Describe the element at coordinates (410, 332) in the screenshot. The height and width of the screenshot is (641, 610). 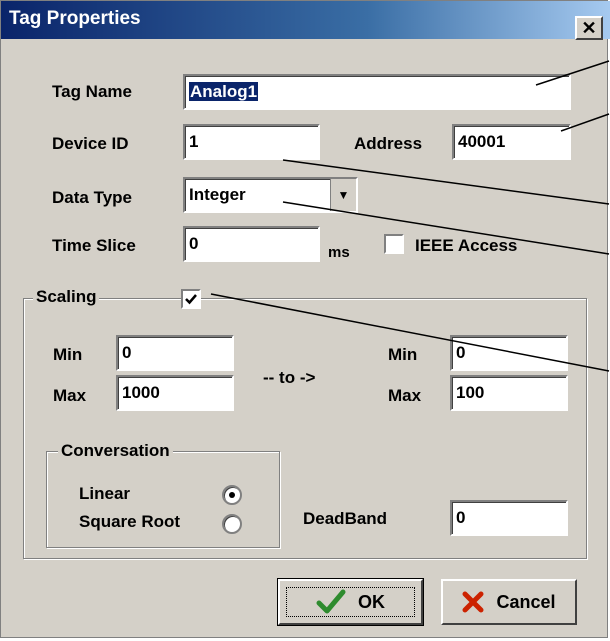
I see `callout-line-scaling` at that location.